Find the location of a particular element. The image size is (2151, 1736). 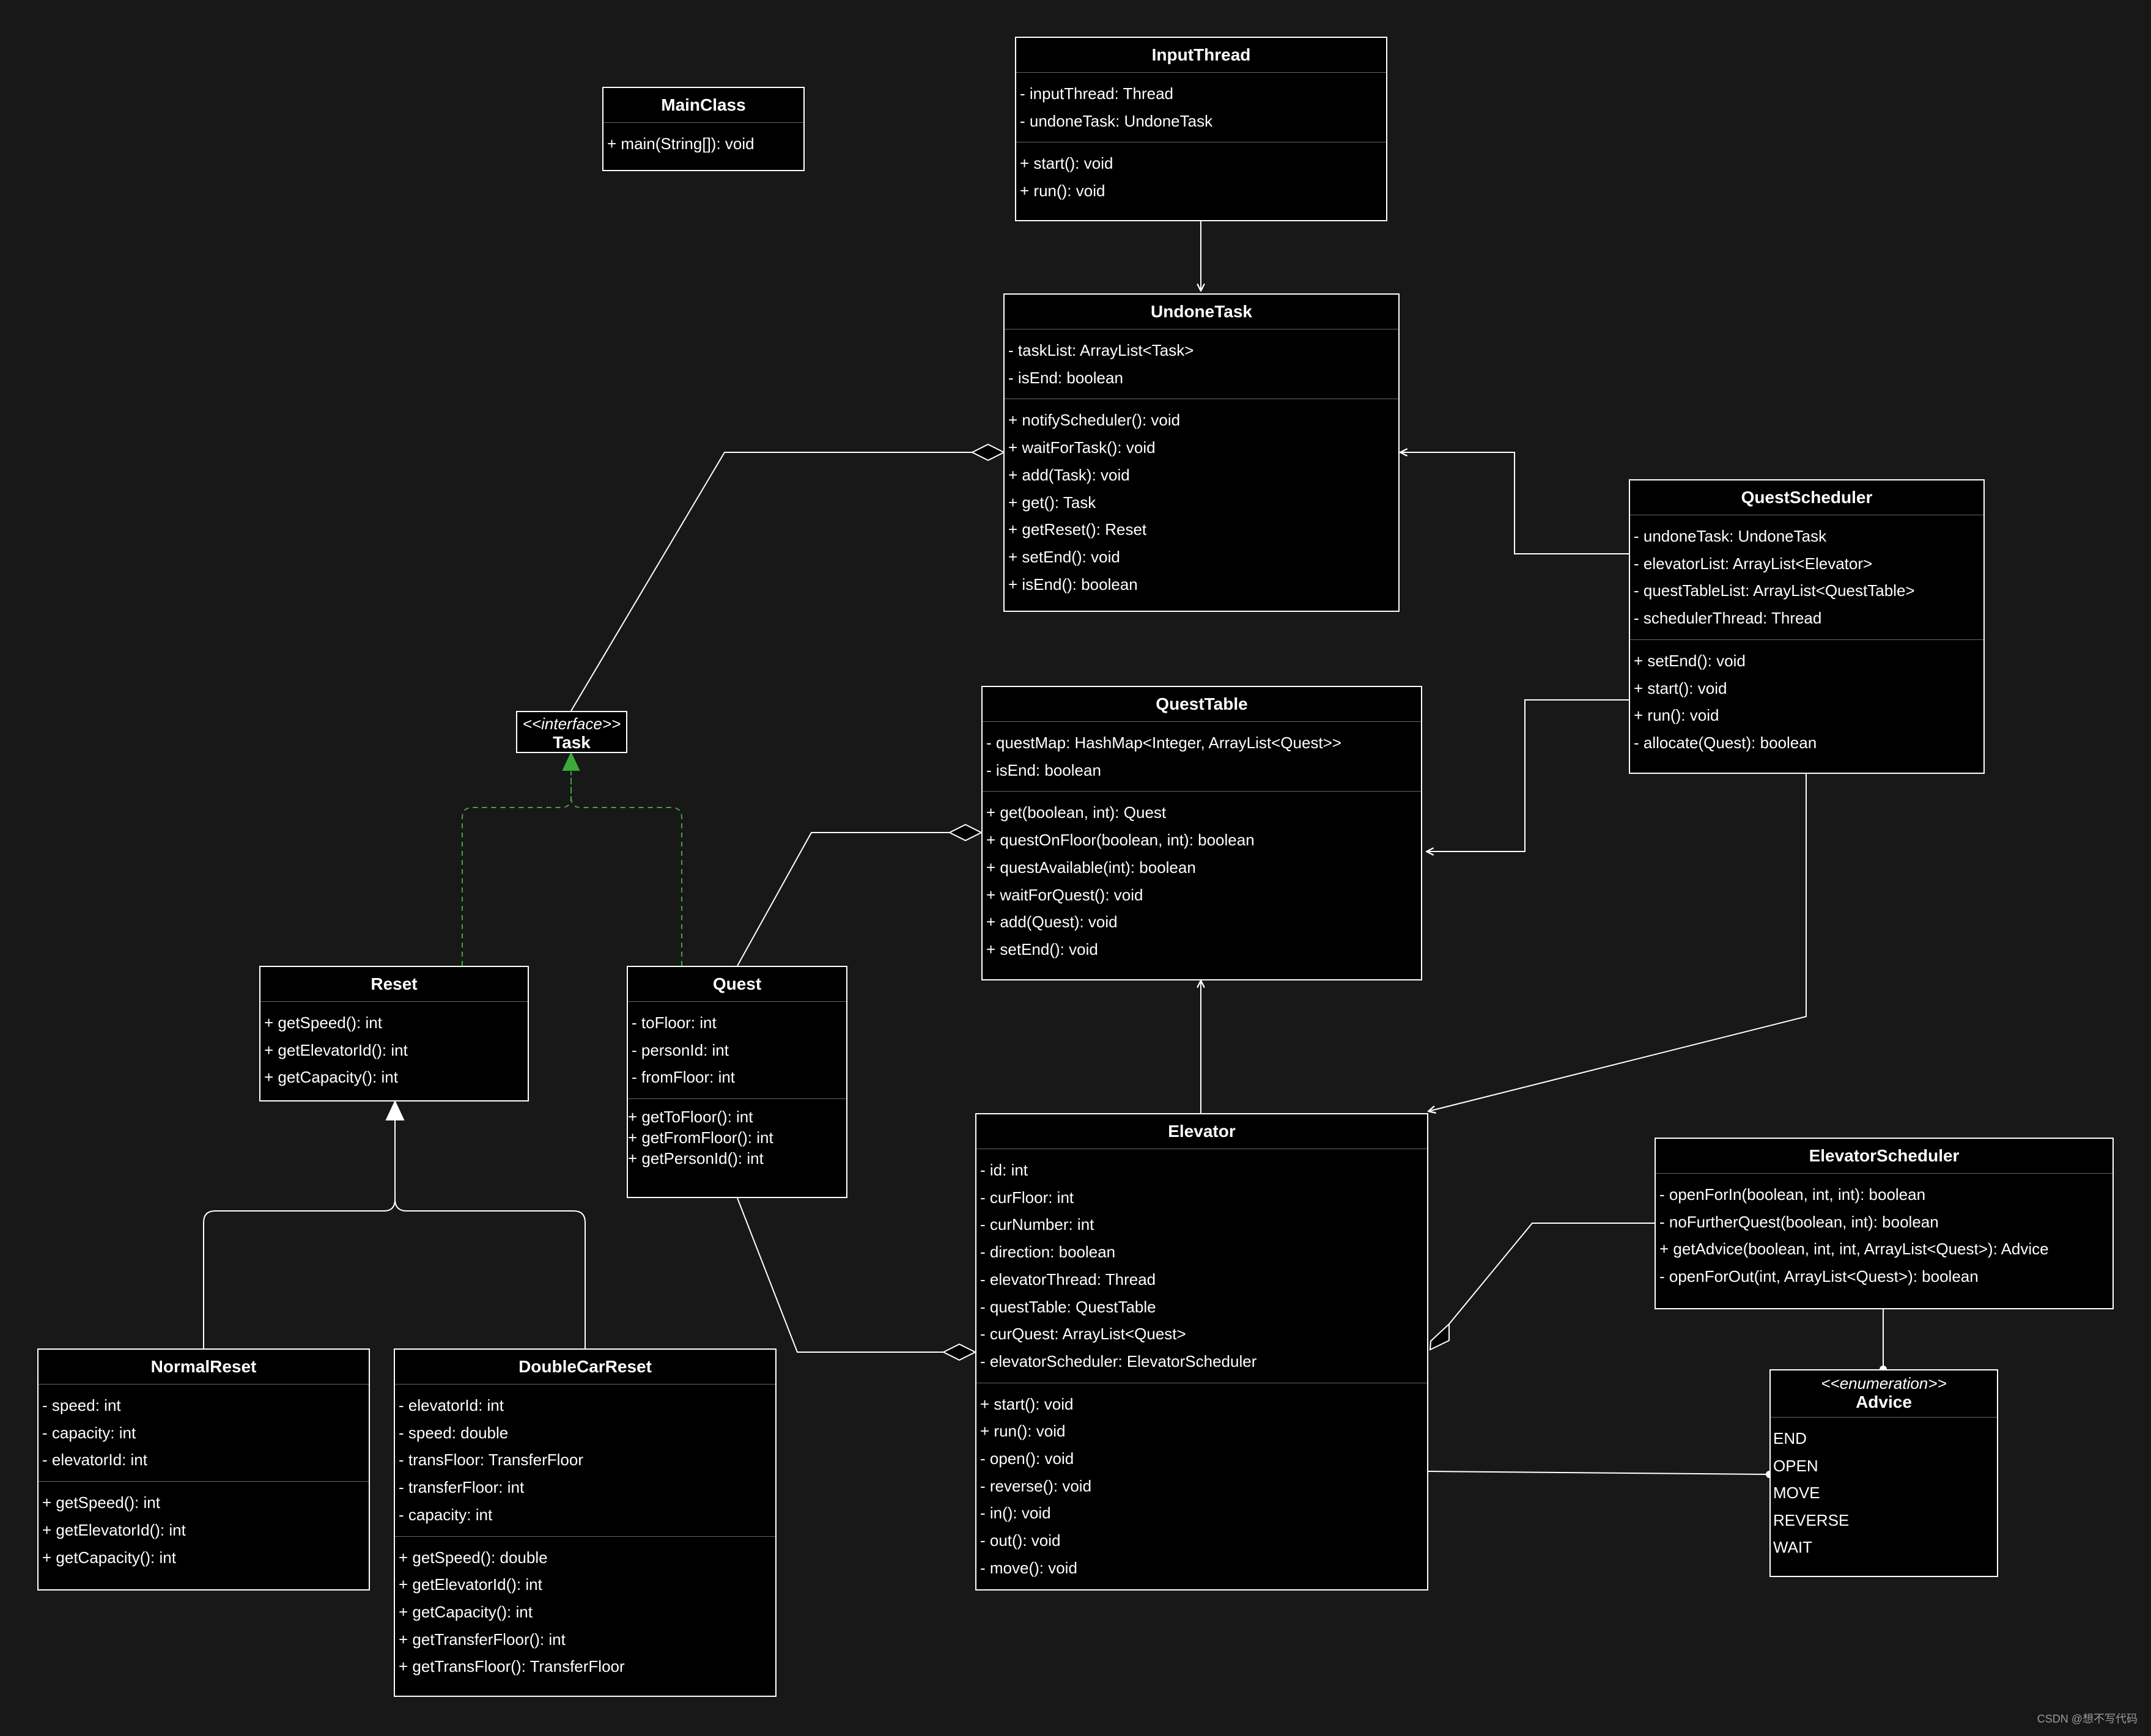

method: - in(): void is located at coordinates (1015, 1513).